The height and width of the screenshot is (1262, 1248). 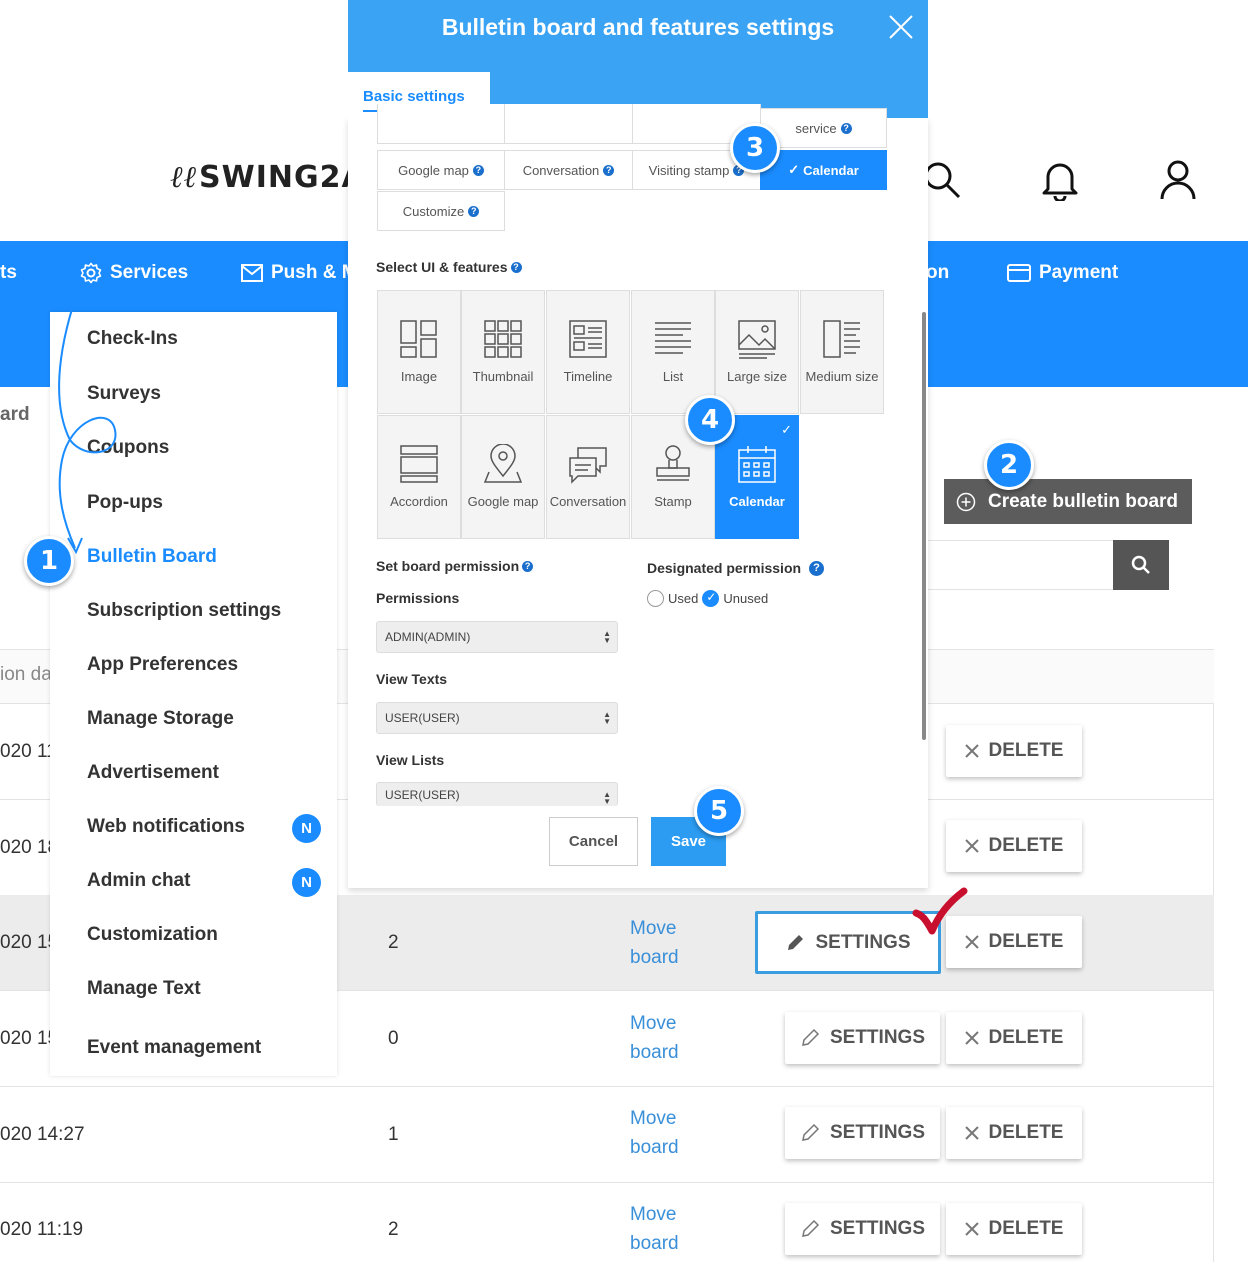 What do you see at coordinates (673, 376) in the screenshot?
I see `tile-label: List` at bounding box center [673, 376].